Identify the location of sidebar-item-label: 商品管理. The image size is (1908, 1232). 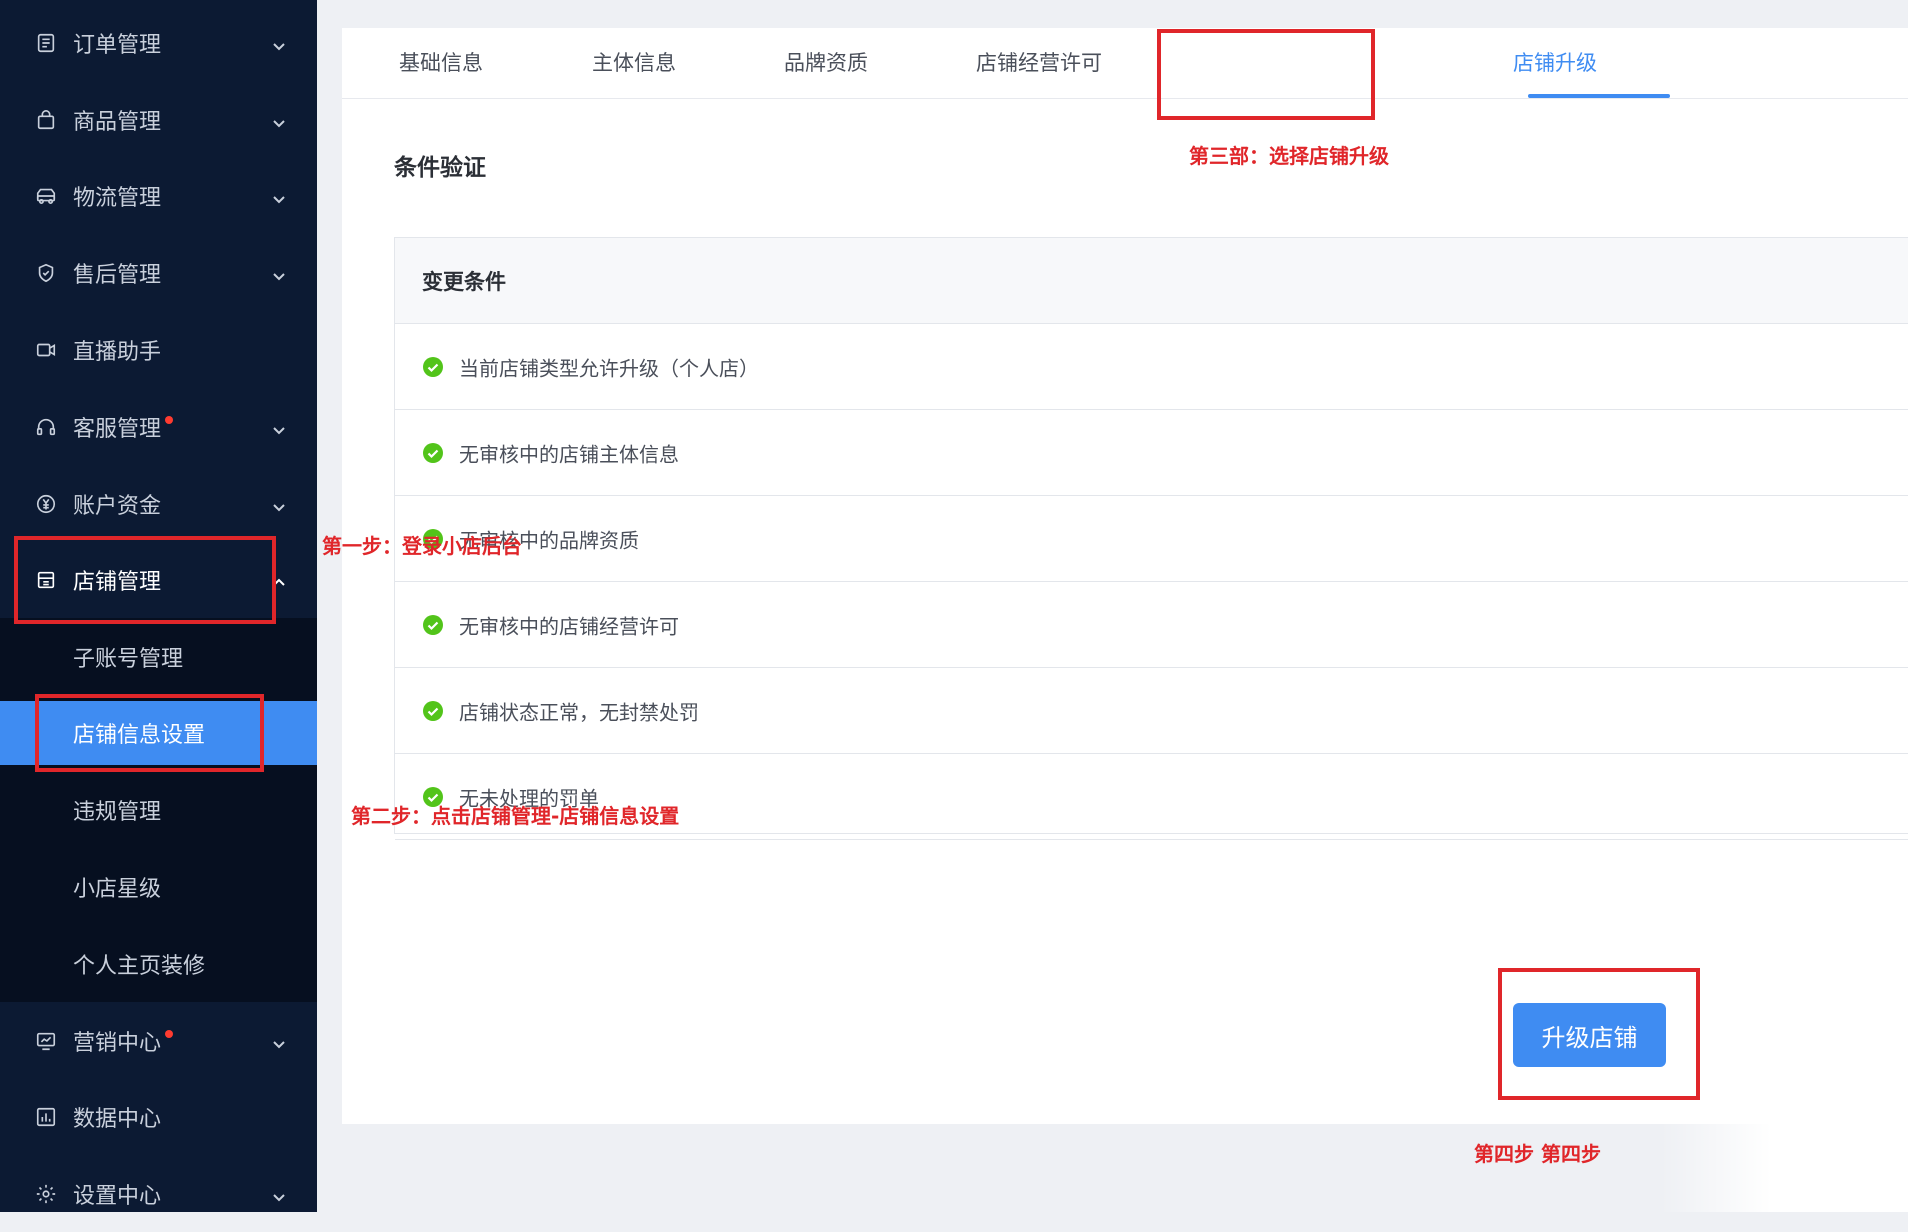
(117, 122).